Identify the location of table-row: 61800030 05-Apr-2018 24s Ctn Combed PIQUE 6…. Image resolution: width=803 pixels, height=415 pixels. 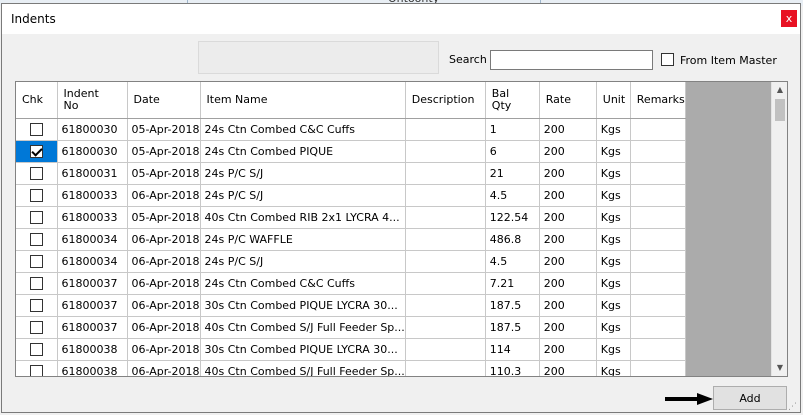
(351, 151).